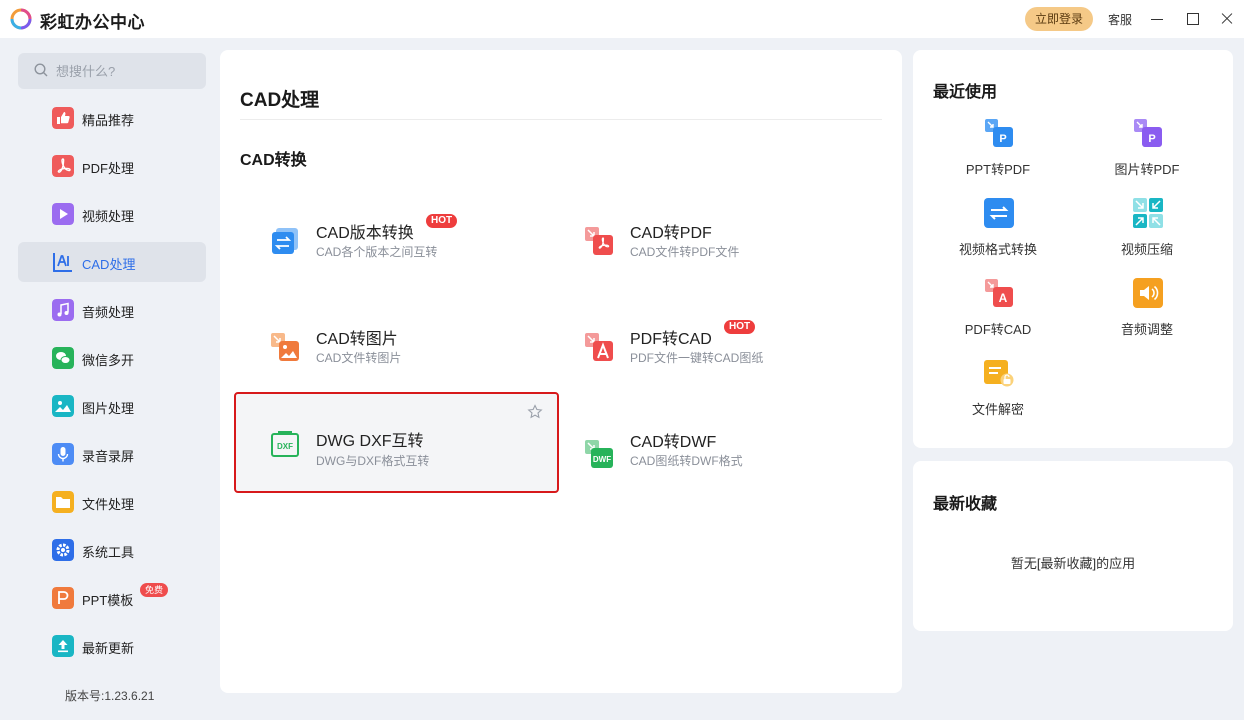 Image resolution: width=1244 pixels, height=720 pixels. I want to click on favorites-title: 最新收藏, so click(965, 504).